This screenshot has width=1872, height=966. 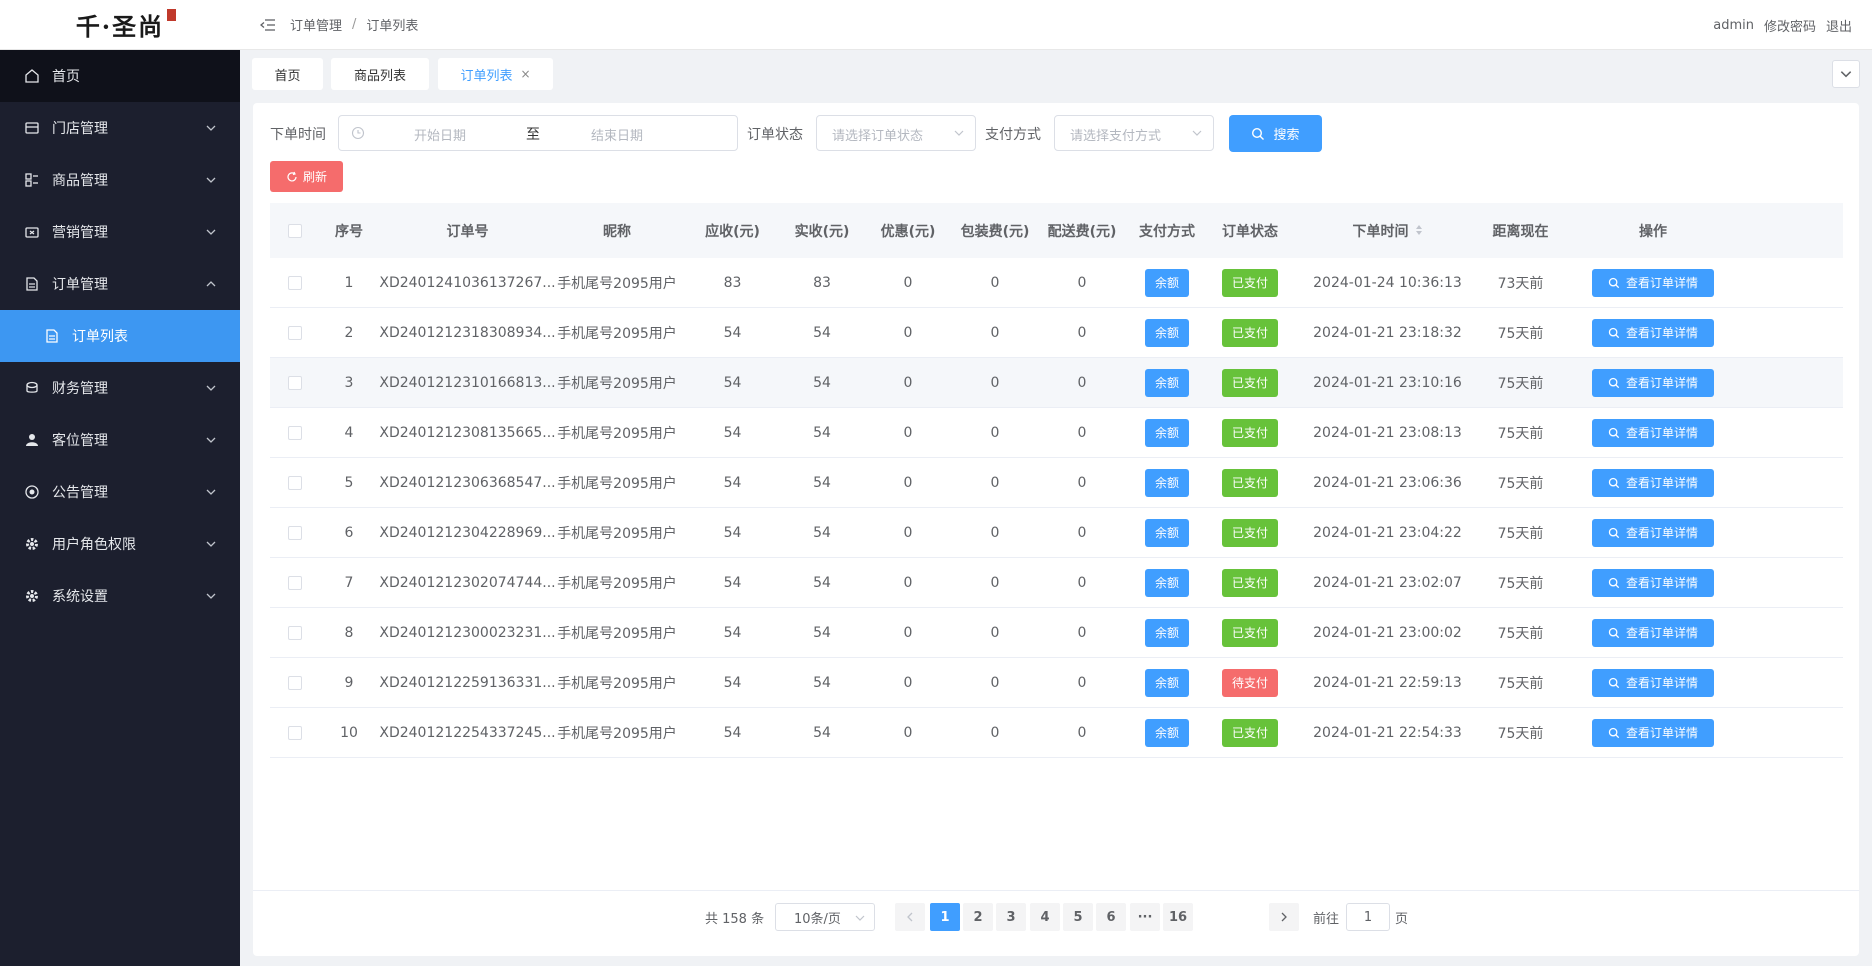 I want to click on discount-amount: 0, so click(x=908, y=532).